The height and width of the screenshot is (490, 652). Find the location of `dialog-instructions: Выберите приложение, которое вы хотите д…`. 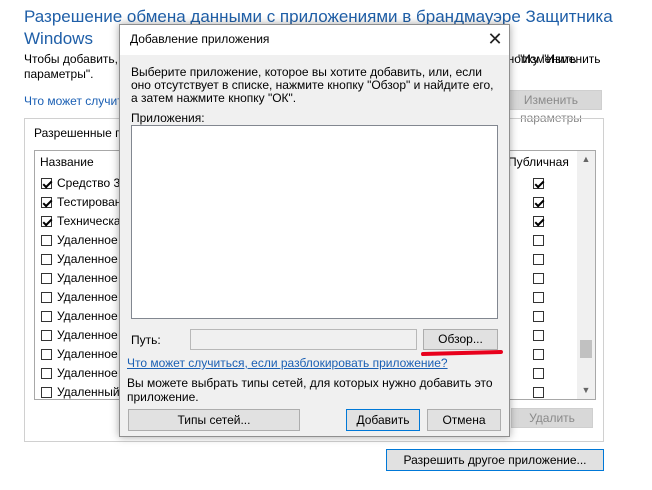

dialog-instructions: Выберите приложение, которое вы хотите д… is located at coordinates (312, 85).